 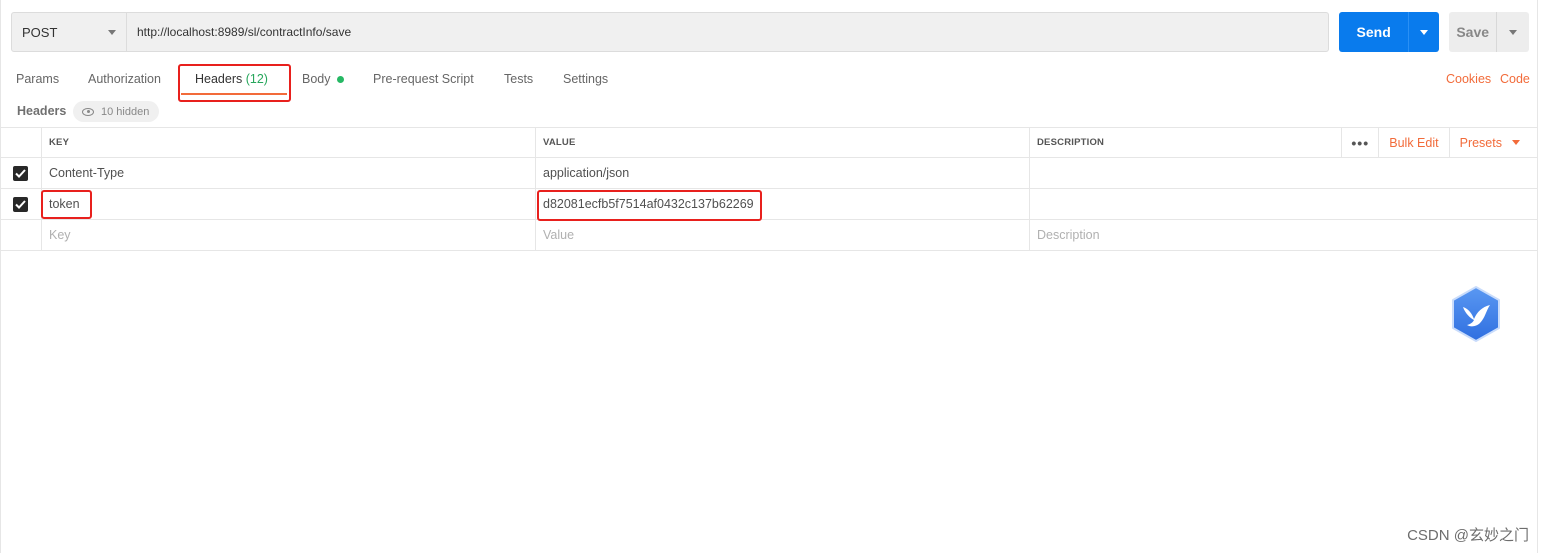 I want to click on save-options-button, so click(x=1512, y=32).